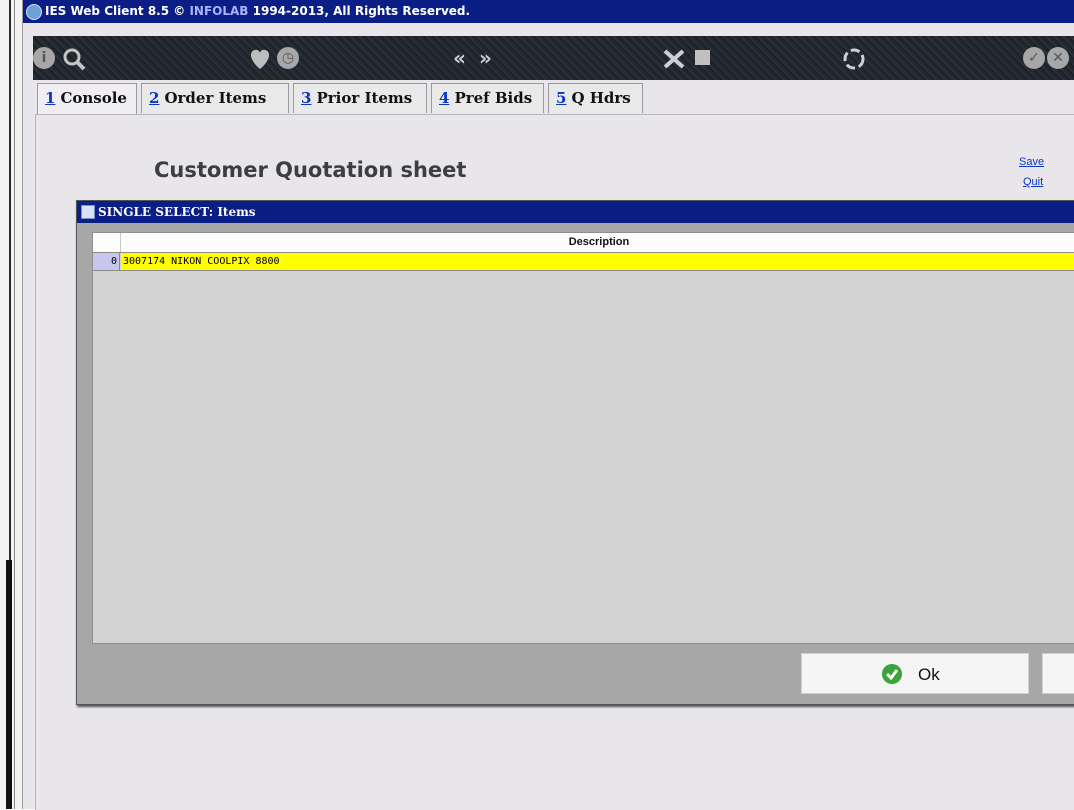 This screenshot has width=1074, height=810. I want to click on row-index: 0, so click(106, 261).